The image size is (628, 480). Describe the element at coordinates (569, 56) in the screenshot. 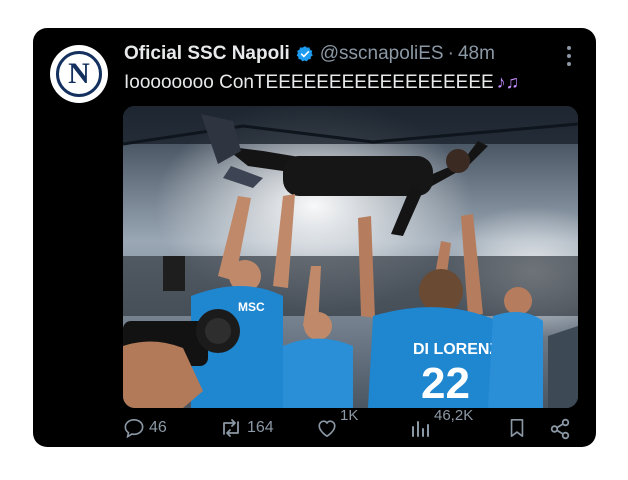

I see `more-icon` at that location.